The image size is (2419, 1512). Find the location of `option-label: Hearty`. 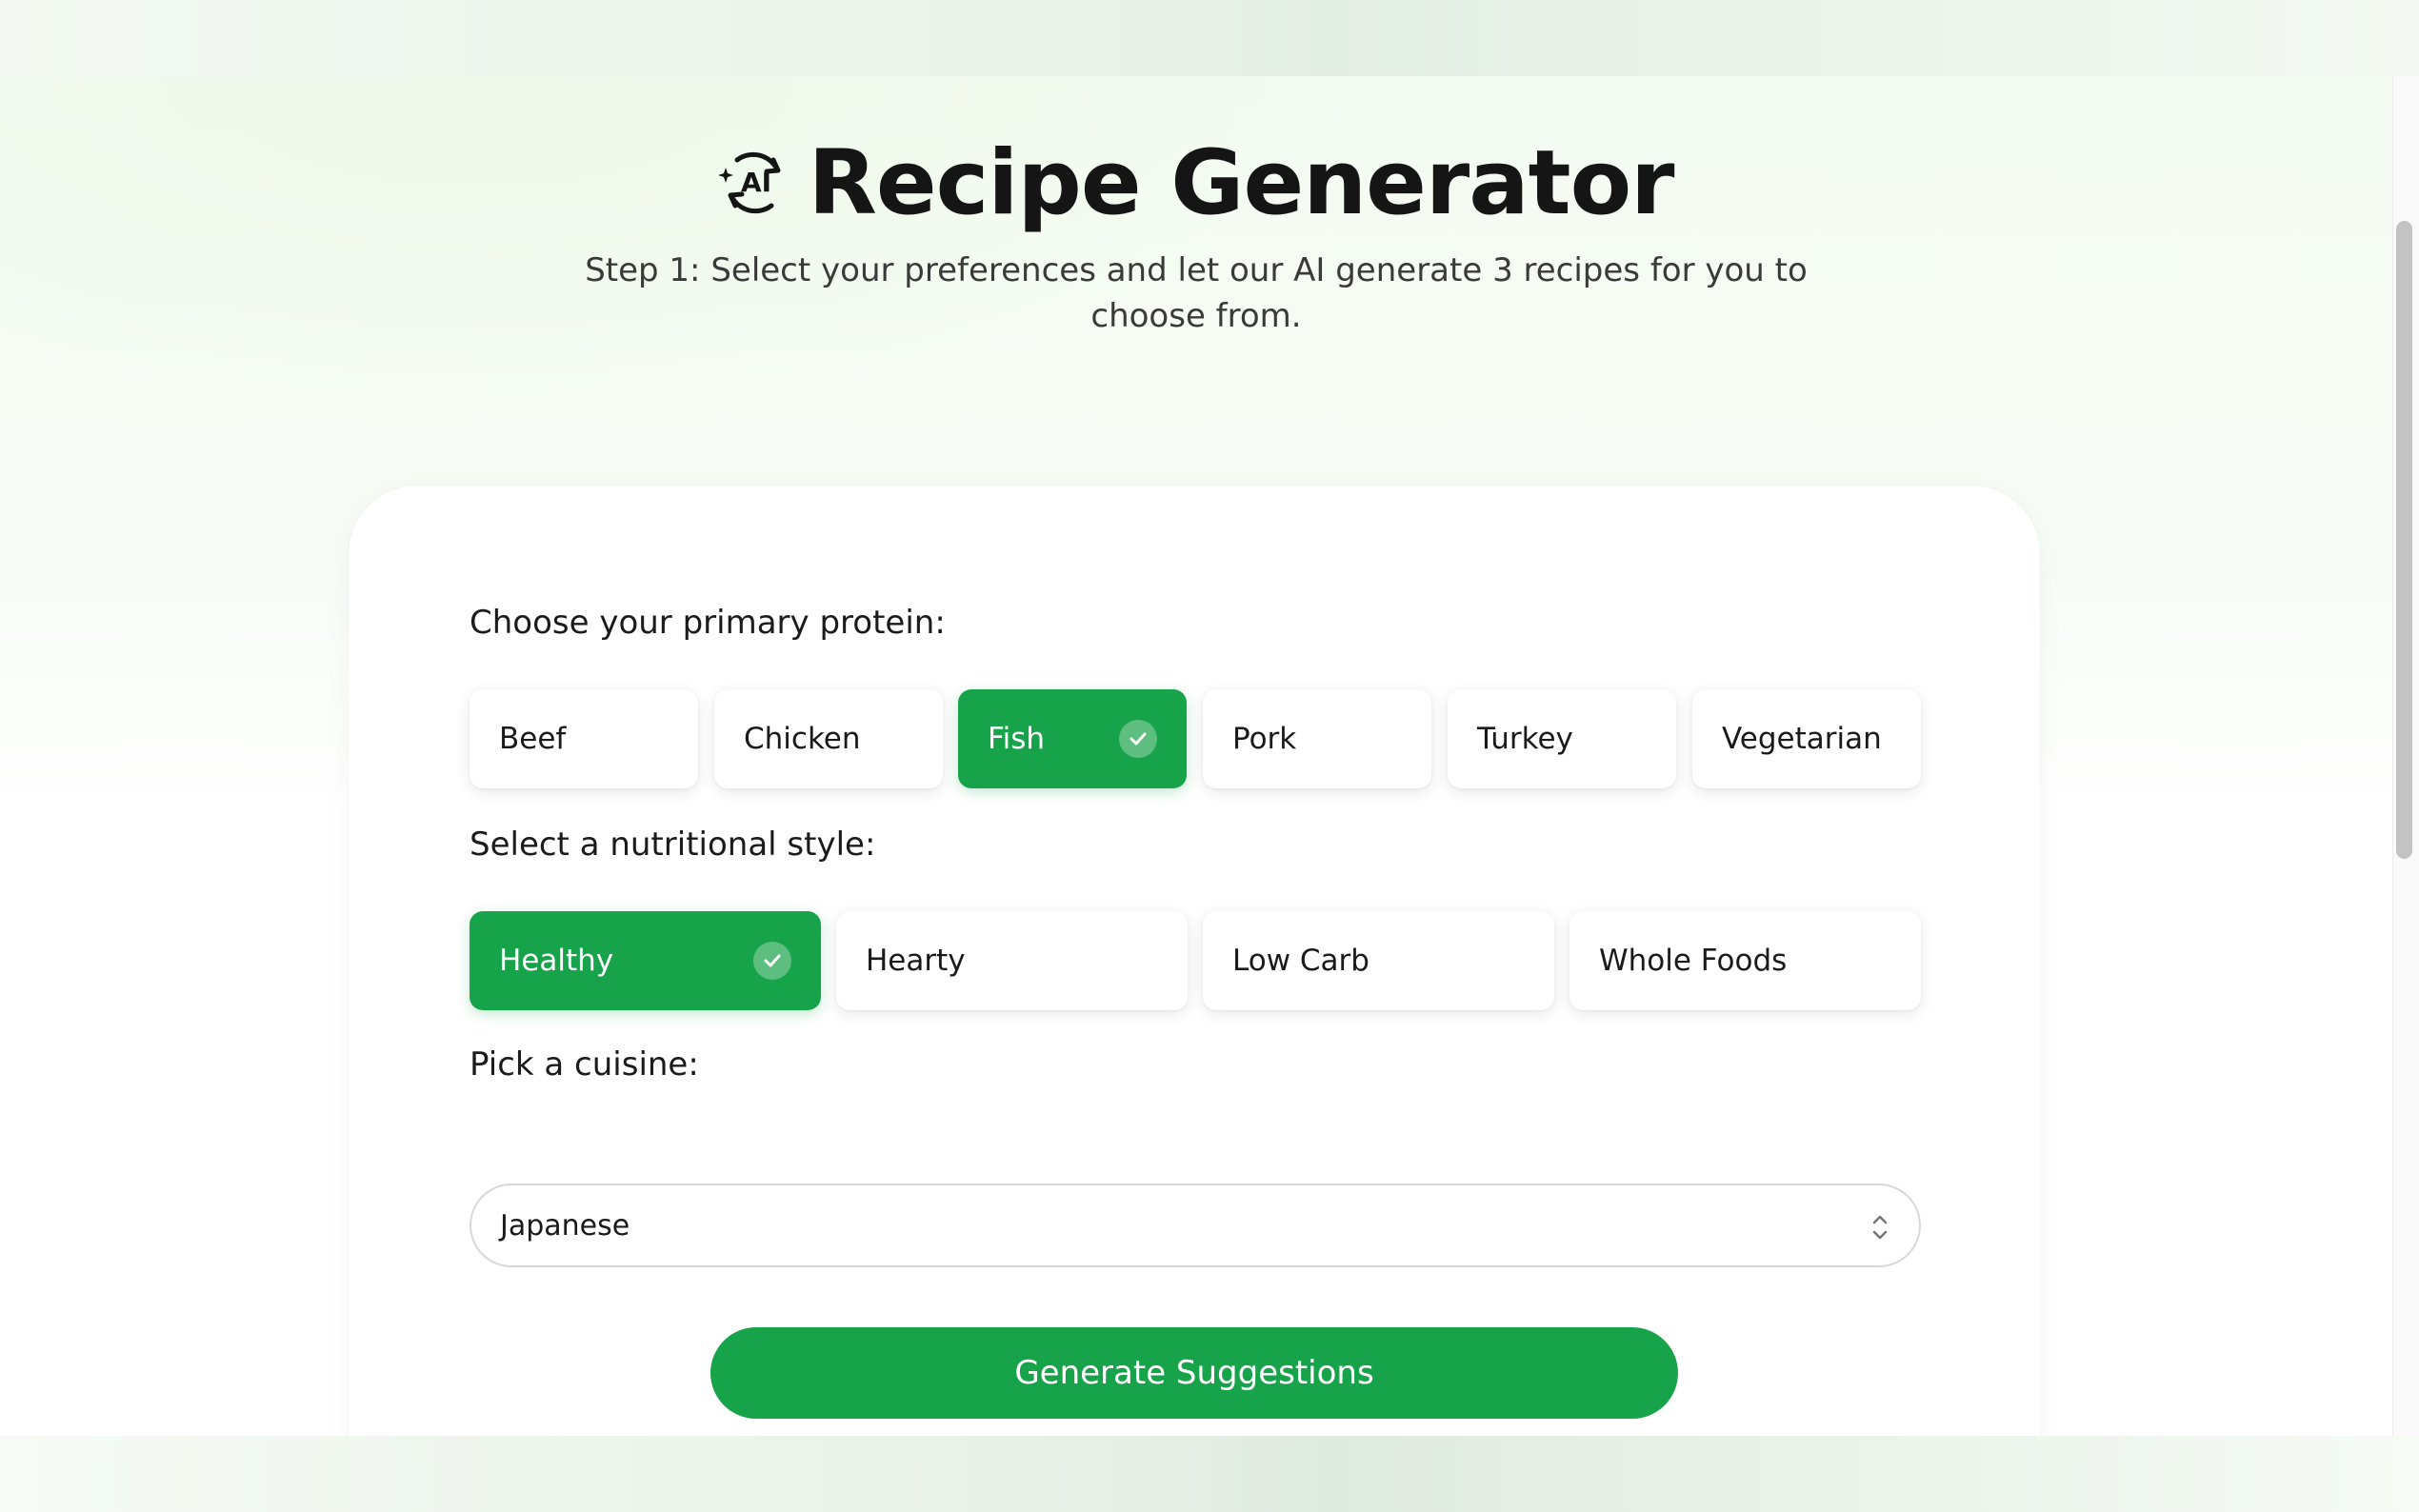

option-label: Hearty is located at coordinates (916, 961).